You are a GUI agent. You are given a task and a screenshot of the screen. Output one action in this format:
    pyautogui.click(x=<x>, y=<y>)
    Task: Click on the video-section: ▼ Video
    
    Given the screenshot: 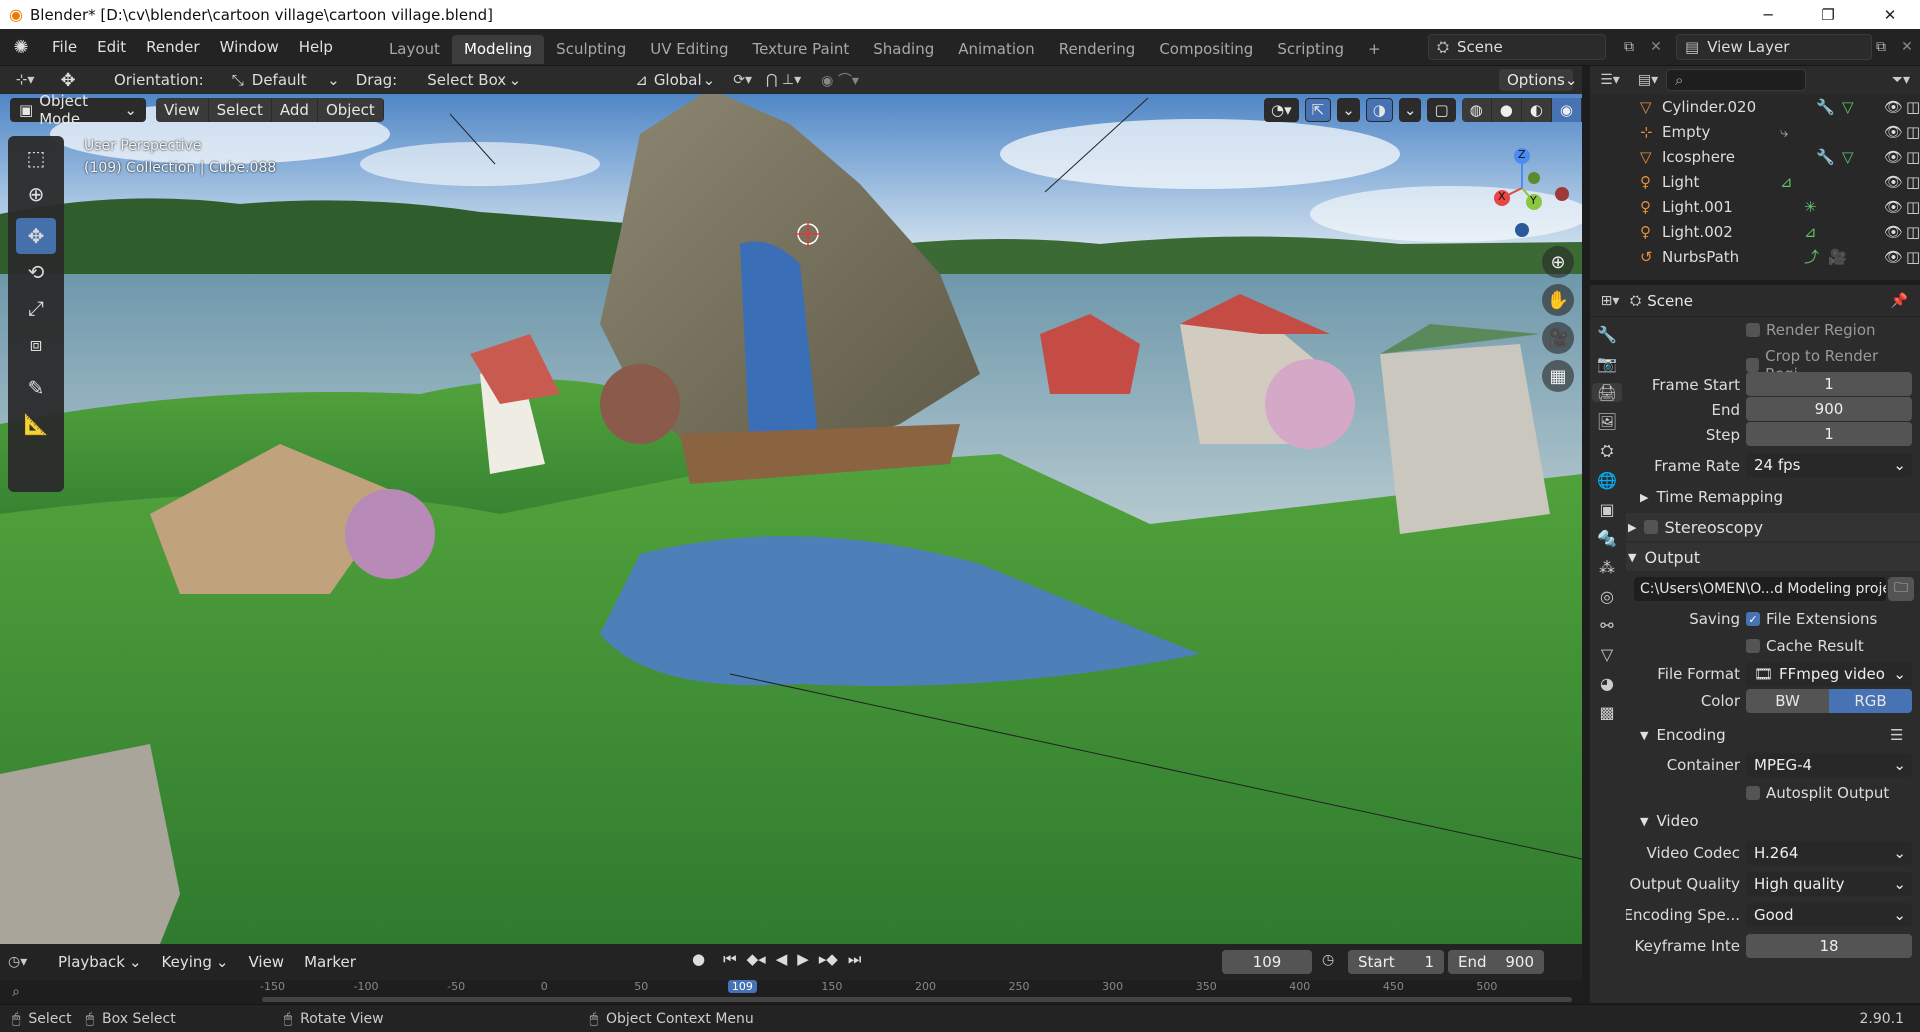 What is the action you would take?
    pyautogui.click(x=1780, y=821)
    